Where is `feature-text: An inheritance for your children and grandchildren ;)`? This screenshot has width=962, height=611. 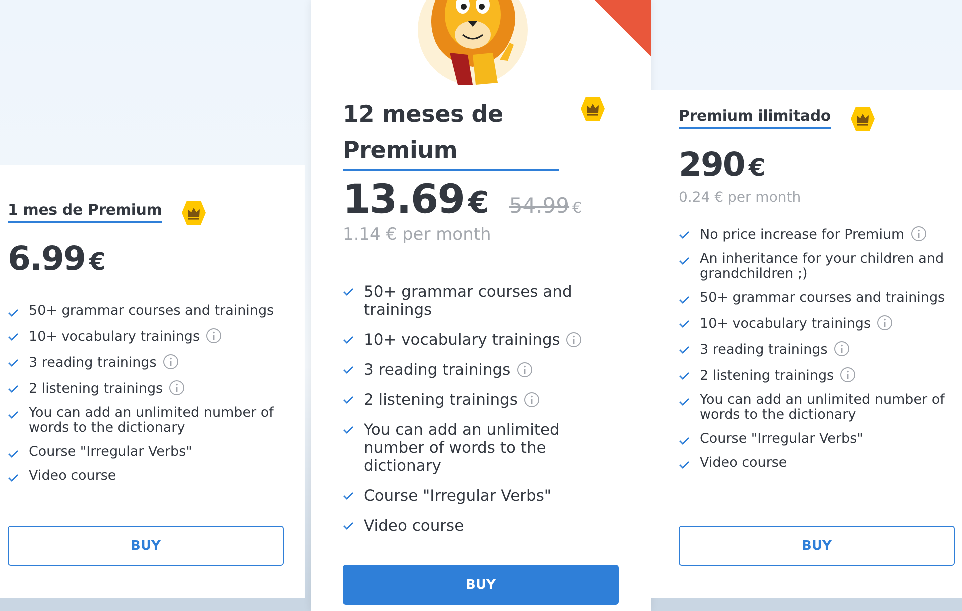
feature-text: An inheritance for your children and grandchildren ;) is located at coordinates (823, 267).